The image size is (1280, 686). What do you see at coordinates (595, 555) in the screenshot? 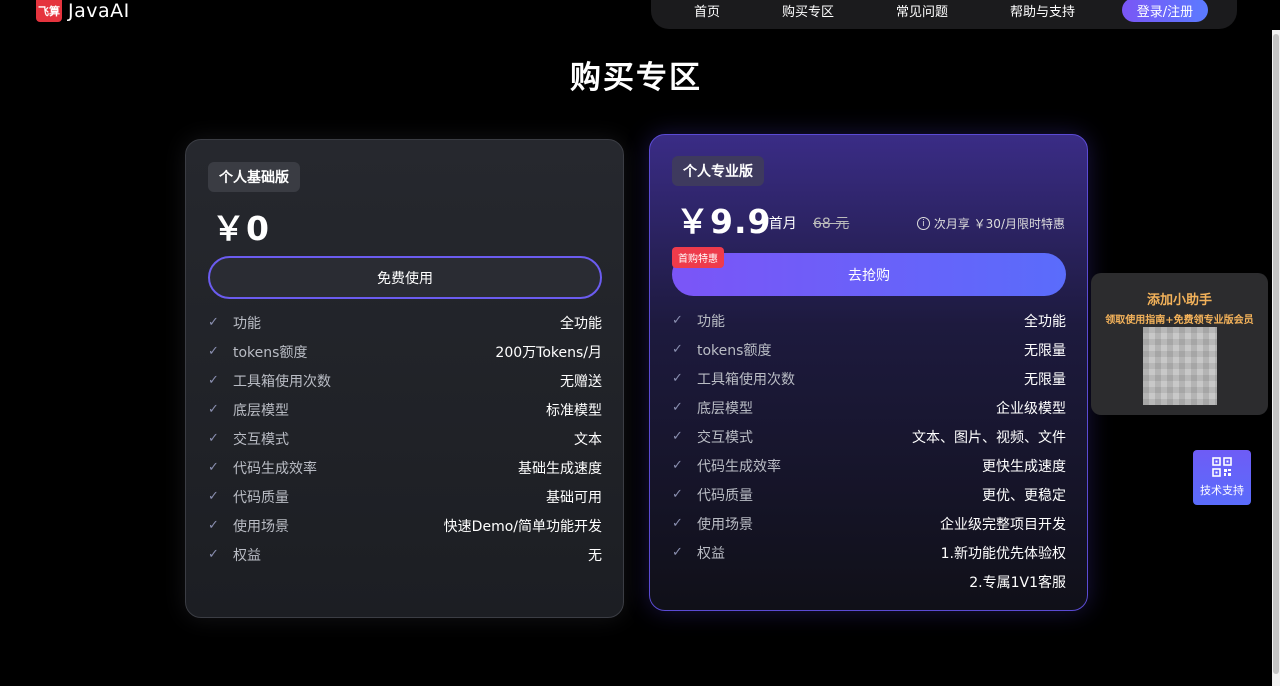
I see `feature-value: 无` at bounding box center [595, 555].